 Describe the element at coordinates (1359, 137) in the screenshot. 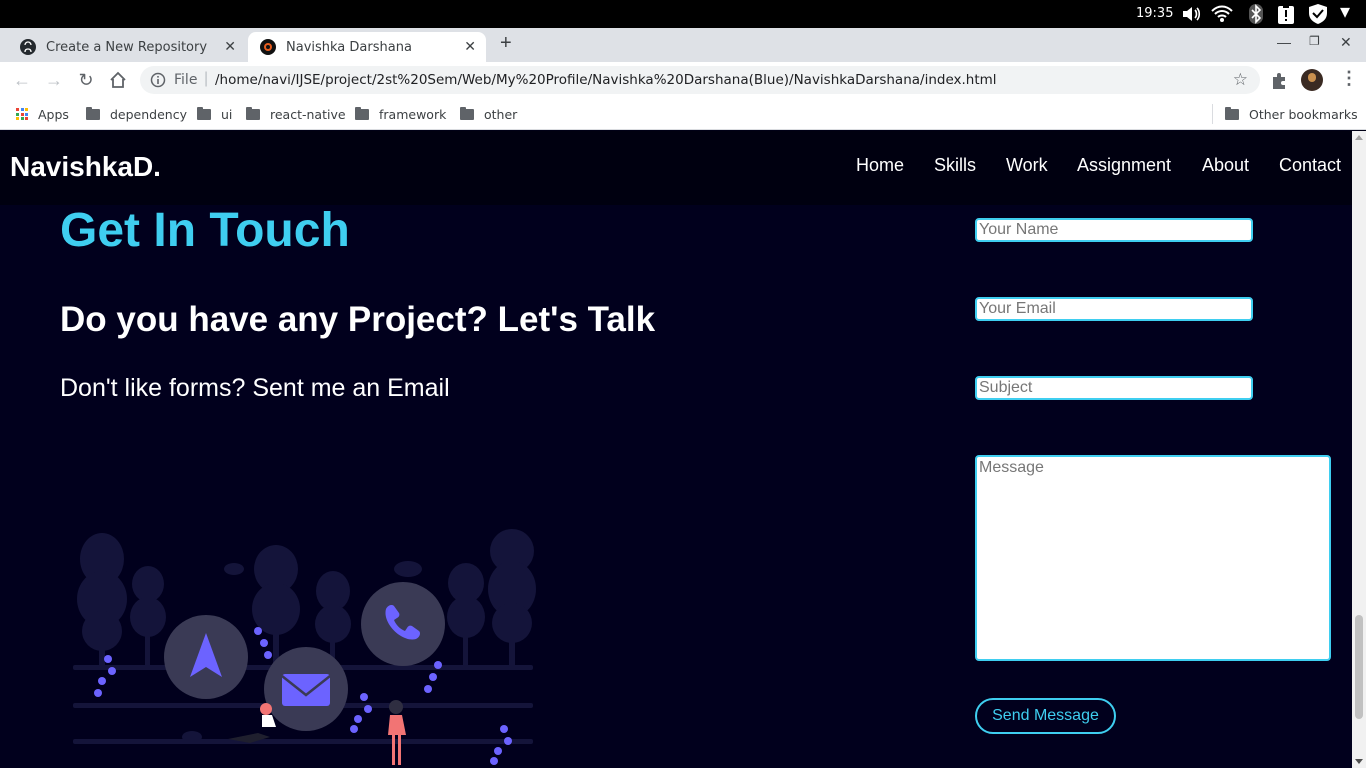

I see `scroll-up-icon` at that location.